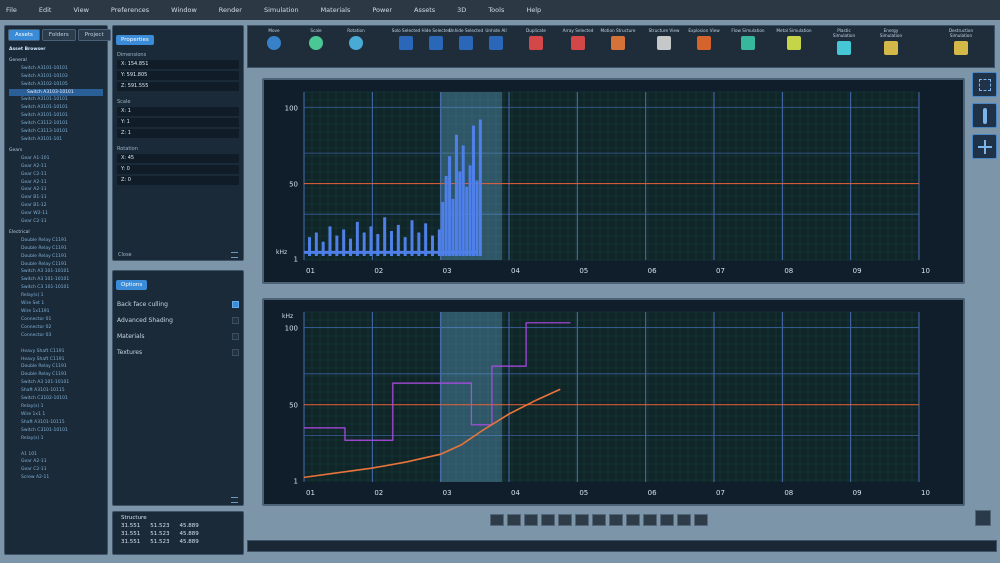  What do you see at coordinates (891, 41) in the screenshot?
I see `energy-button: Energy Simulation` at bounding box center [891, 41].